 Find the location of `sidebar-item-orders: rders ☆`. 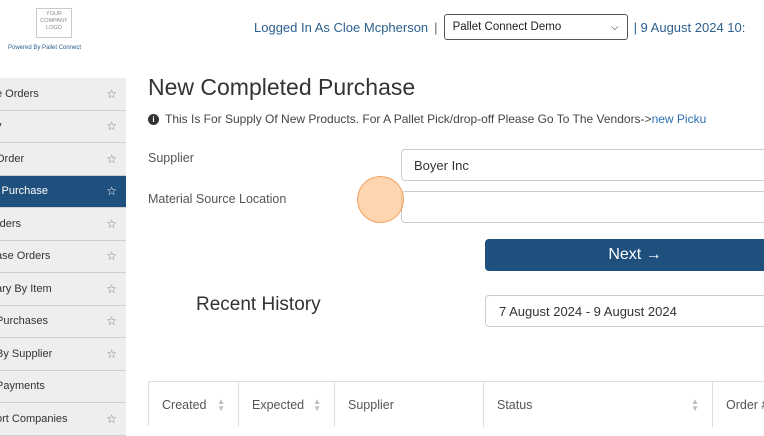

sidebar-item-orders: rders ☆ is located at coordinates (63, 224).